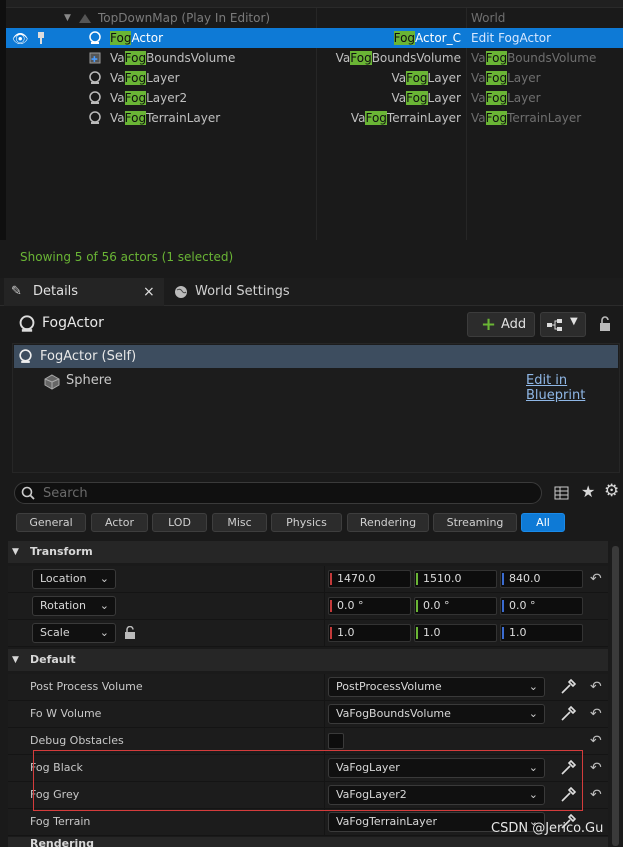 The image size is (623, 847). Describe the element at coordinates (563, 324) in the screenshot. I see `blueprint-options-button: ▼` at that location.